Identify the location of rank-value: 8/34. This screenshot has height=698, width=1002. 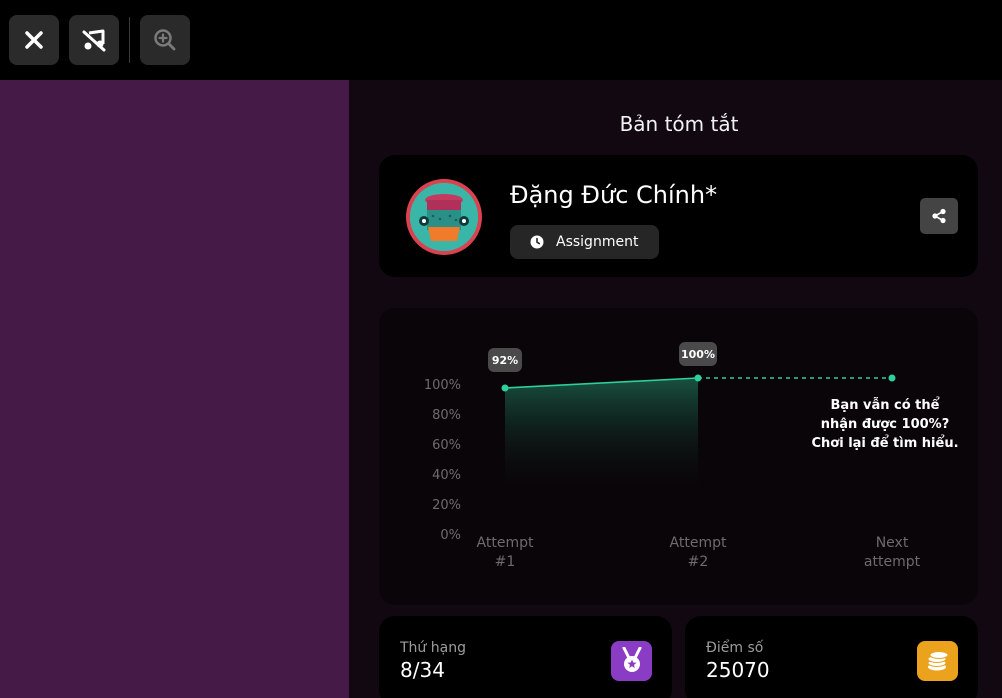
(422, 670).